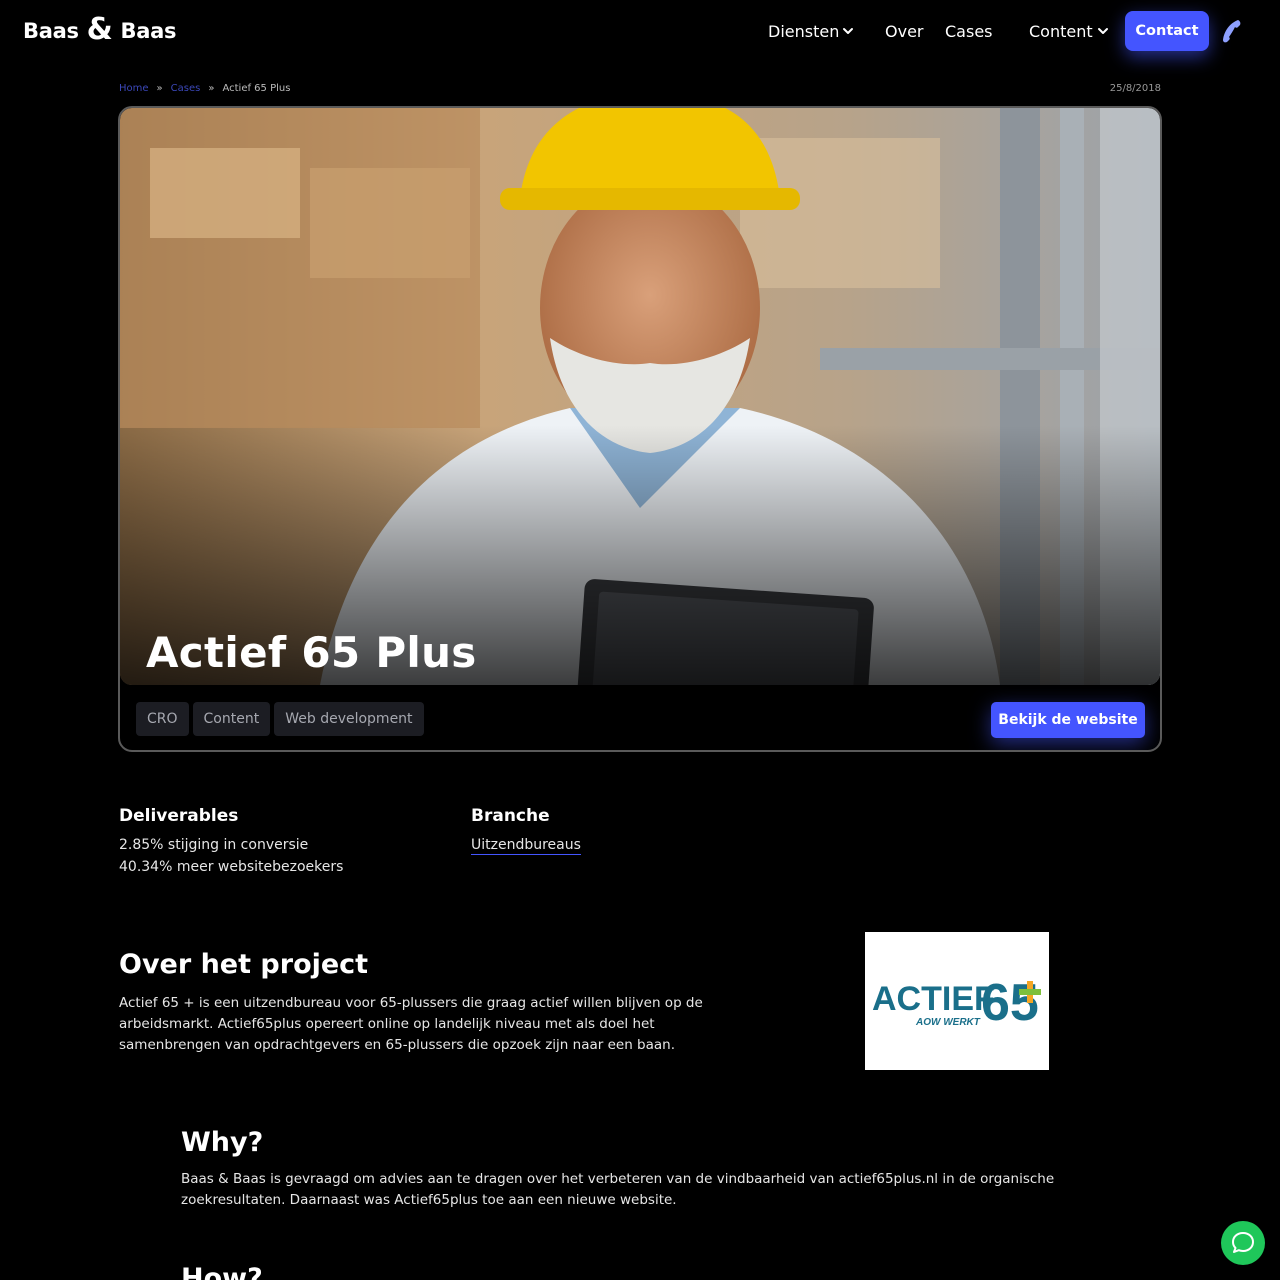 This screenshot has width=1280, height=1280. I want to click on client-logo: ACTIEF 65 AOW WERKT, so click(957, 1001).